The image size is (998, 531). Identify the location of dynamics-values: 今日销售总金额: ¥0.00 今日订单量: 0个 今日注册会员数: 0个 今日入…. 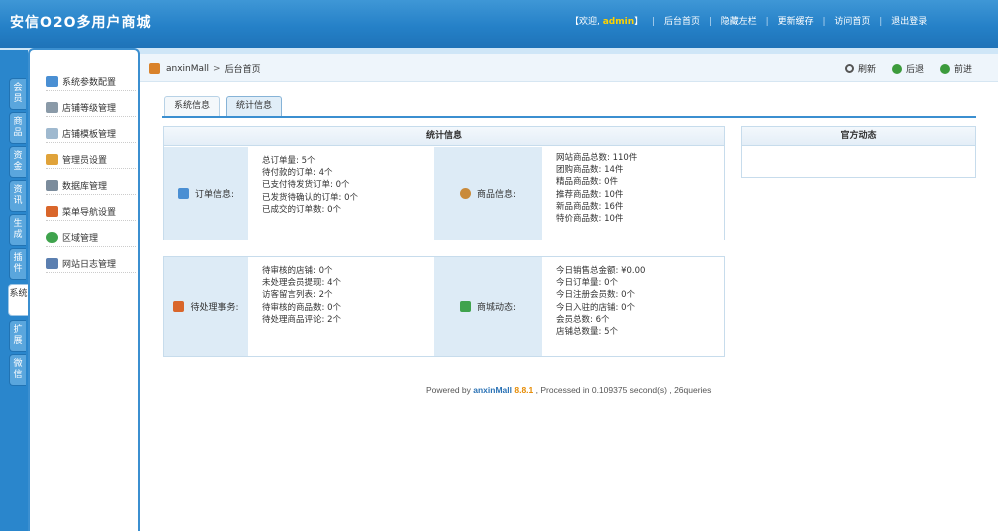
(633, 306).